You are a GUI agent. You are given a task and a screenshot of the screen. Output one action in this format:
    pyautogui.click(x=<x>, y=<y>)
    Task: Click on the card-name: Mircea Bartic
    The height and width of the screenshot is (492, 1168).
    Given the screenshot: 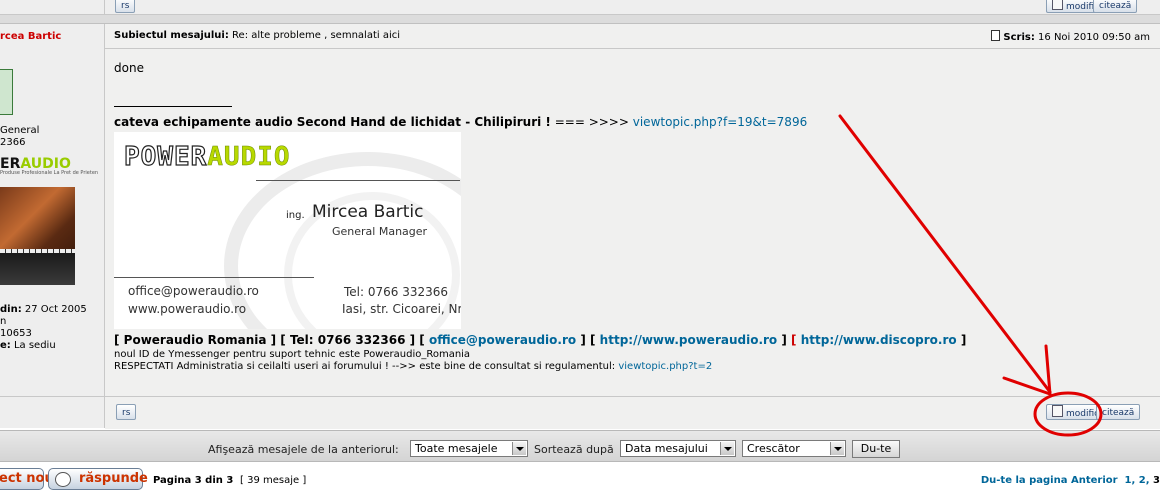 What is the action you would take?
    pyautogui.click(x=368, y=212)
    